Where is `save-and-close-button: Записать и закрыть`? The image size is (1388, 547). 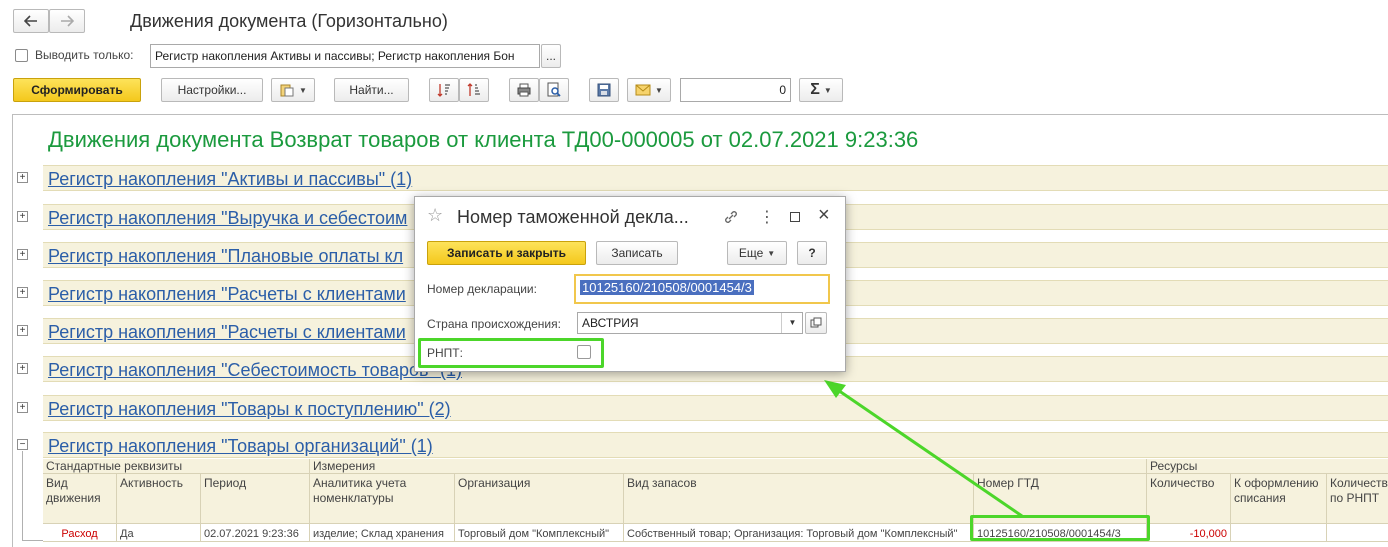
save-and-close-button: Записать и закрыть is located at coordinates (506, 253).